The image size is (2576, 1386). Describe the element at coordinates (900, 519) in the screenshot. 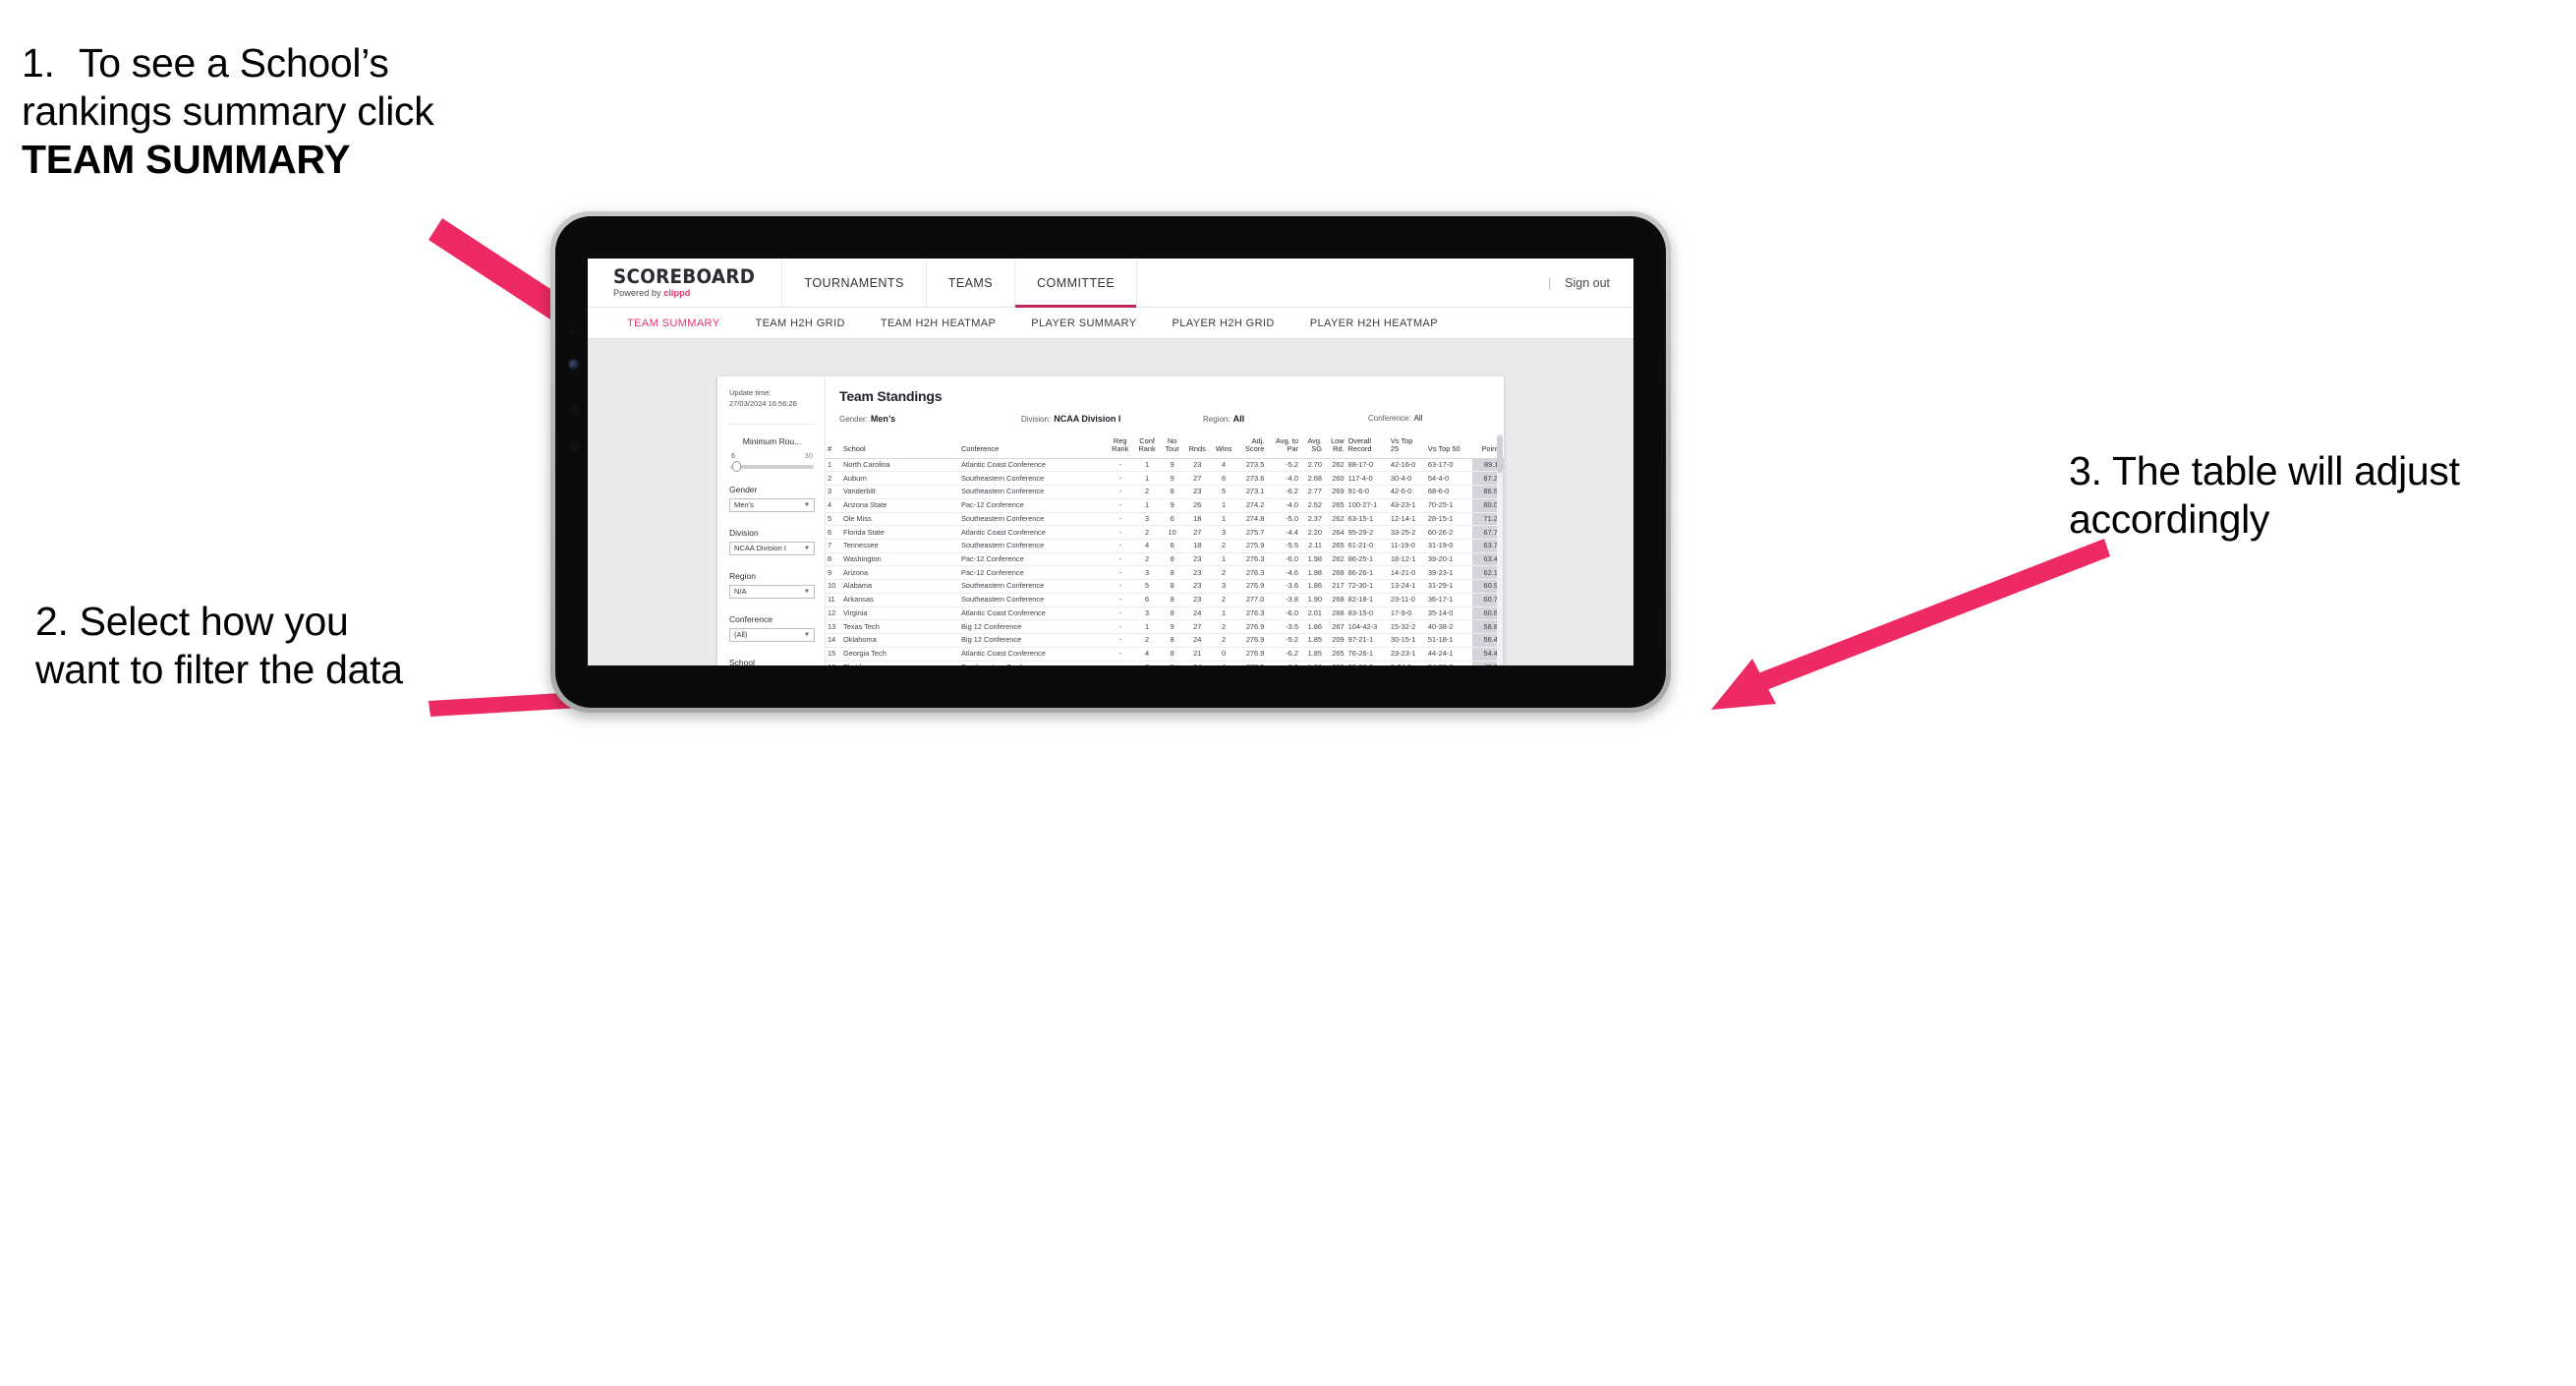

I see `cell-school: Ole Miss` at that location.